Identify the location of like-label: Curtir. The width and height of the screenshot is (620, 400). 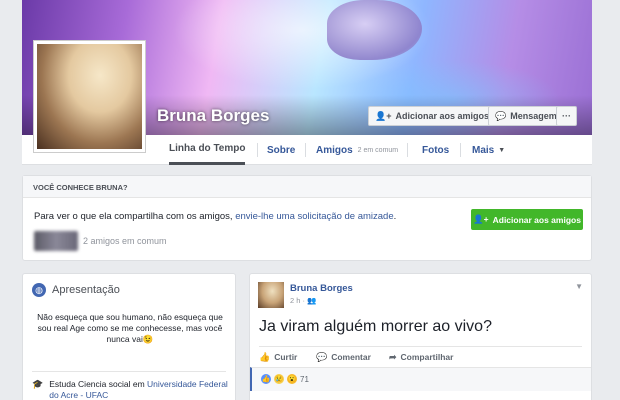
(286, 357).